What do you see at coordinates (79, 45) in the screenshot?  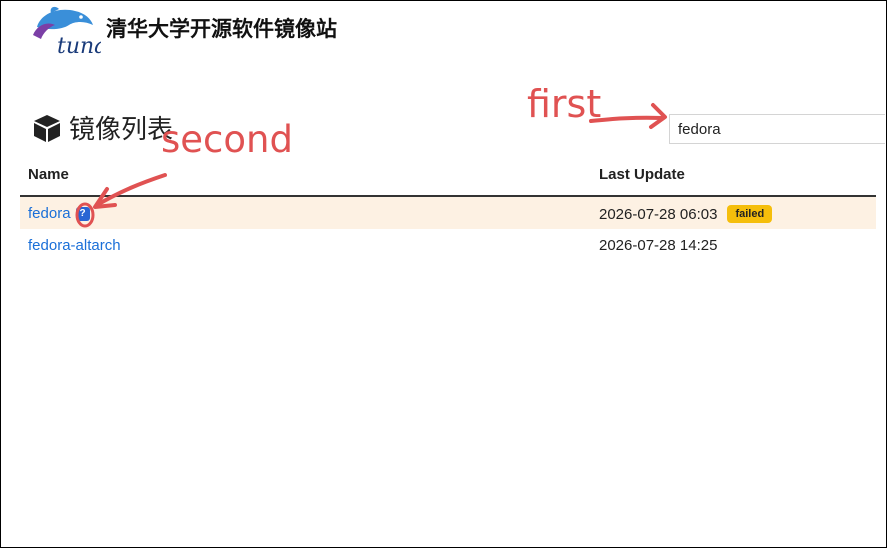 I see `svg-text: tuna` at bounding box center [79, 45].